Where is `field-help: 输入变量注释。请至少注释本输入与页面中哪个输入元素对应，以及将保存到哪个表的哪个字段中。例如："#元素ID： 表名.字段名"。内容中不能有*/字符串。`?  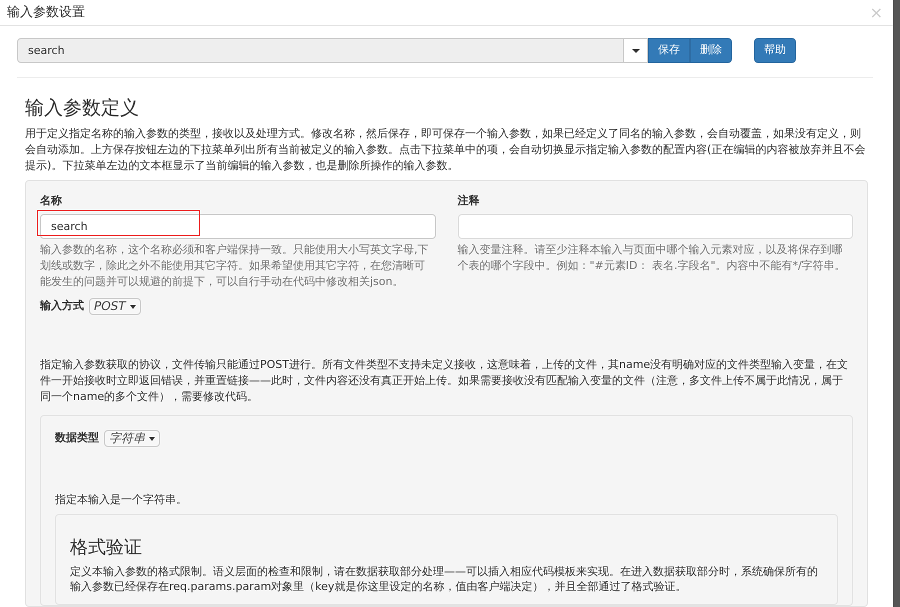
field-help: 输入变量注释。请至少注释本输入与页面中哪个输入元素对应，以及将保存到哪个表的哪个字段中。例如："#元素ID： 表名.字段名"。内容中不能有*/字符串。 is located at coordinates (652, 258).